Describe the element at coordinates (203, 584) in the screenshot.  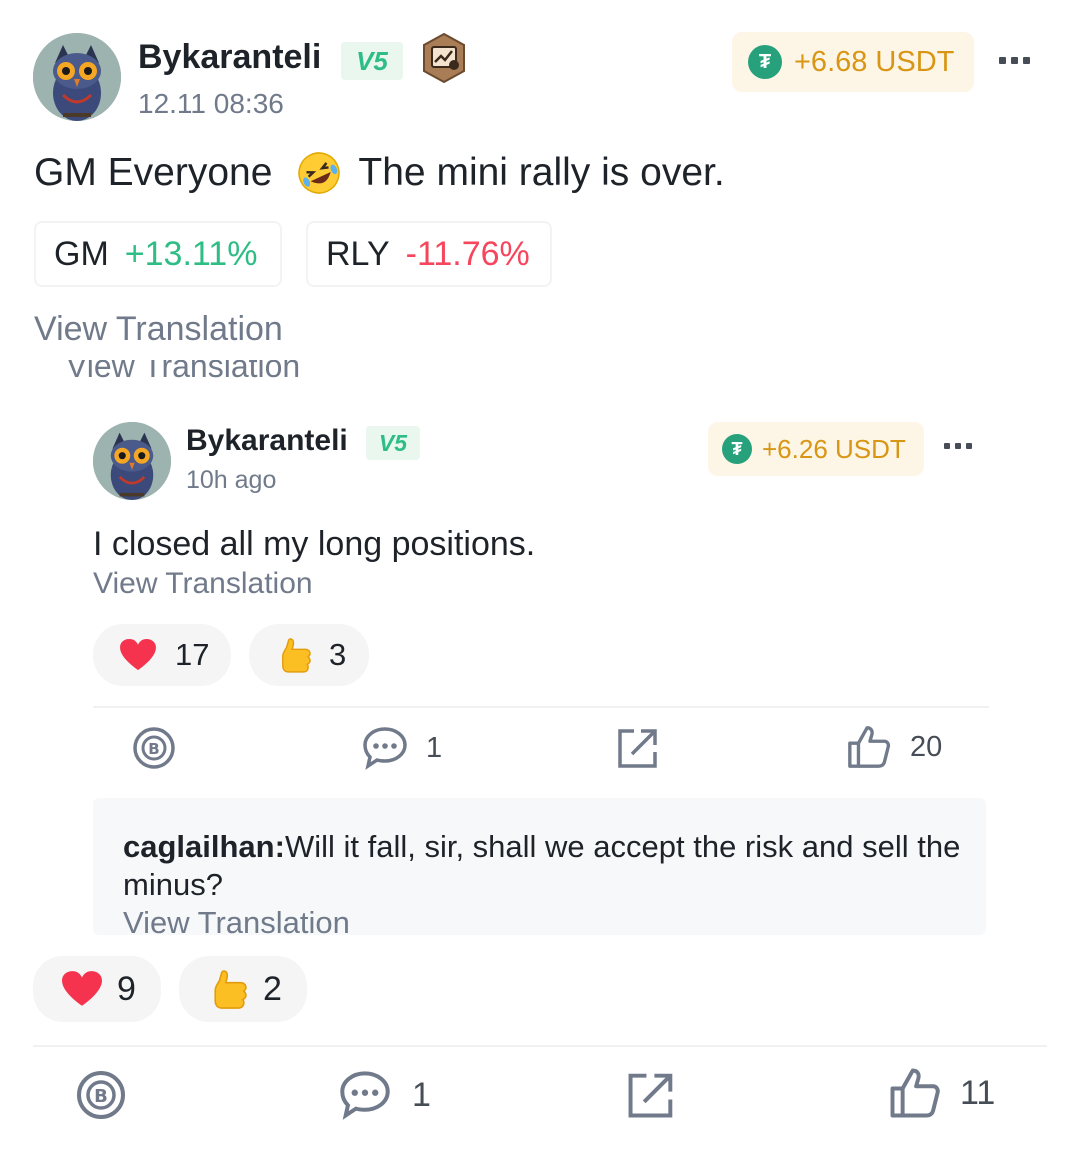
I see `quoted-view-translation-link: View Translation` at that location.